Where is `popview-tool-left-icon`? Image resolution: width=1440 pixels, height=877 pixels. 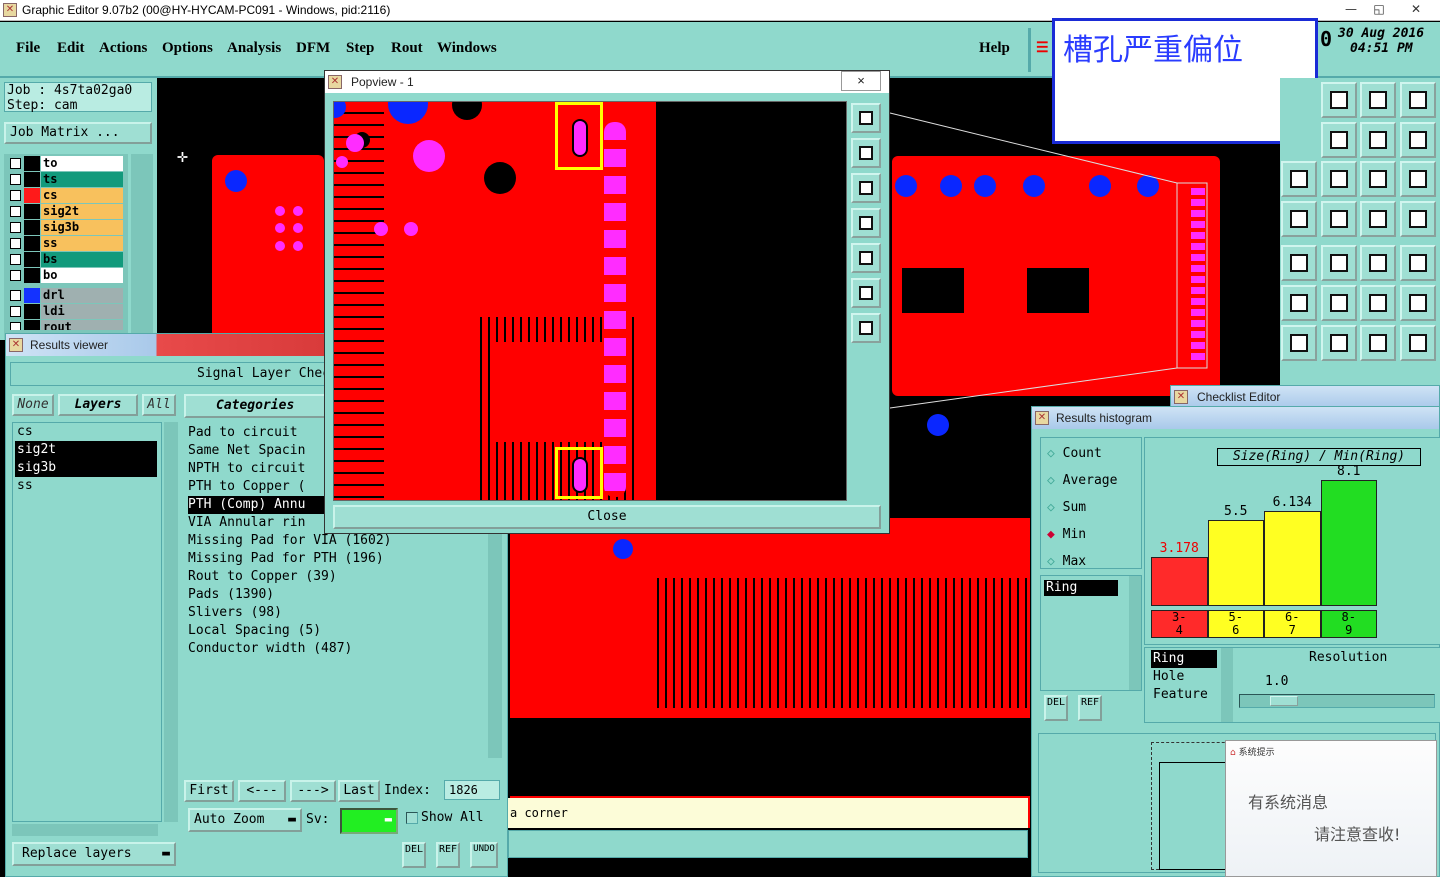 popview-tool-left-icon is located at coordinates (866, 223).